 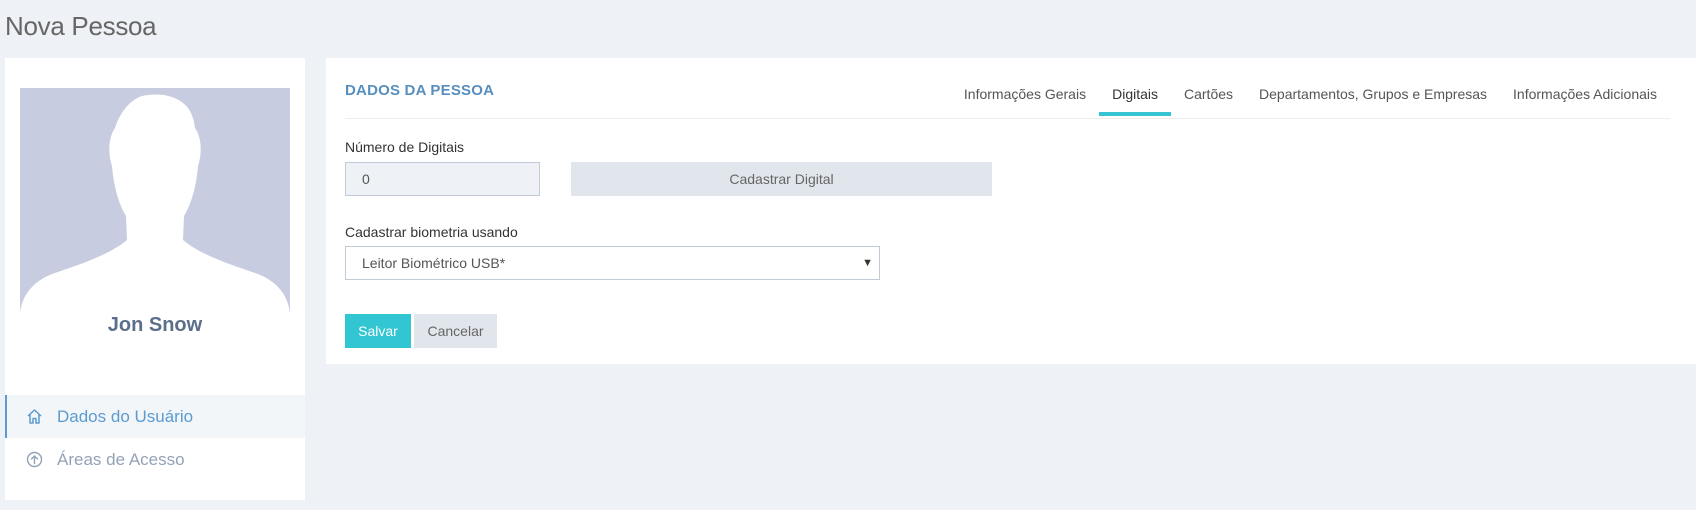 What do you see at coordinates (155, 325) in the screenshot?
I see `profile-name: Jon Snow` at bounding box center [155, 325].